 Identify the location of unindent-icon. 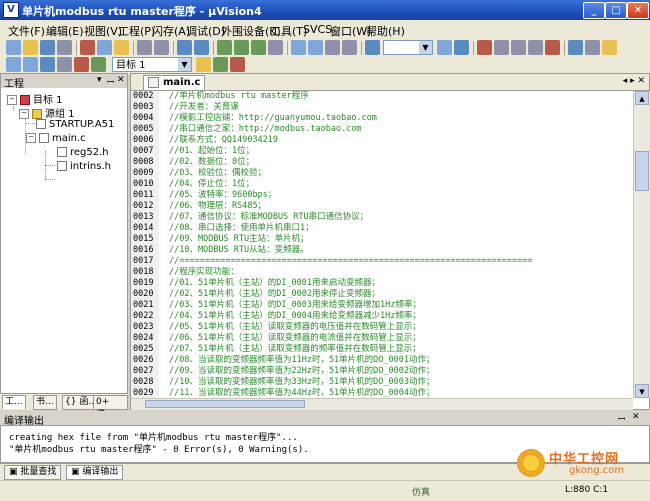
(315, 47).